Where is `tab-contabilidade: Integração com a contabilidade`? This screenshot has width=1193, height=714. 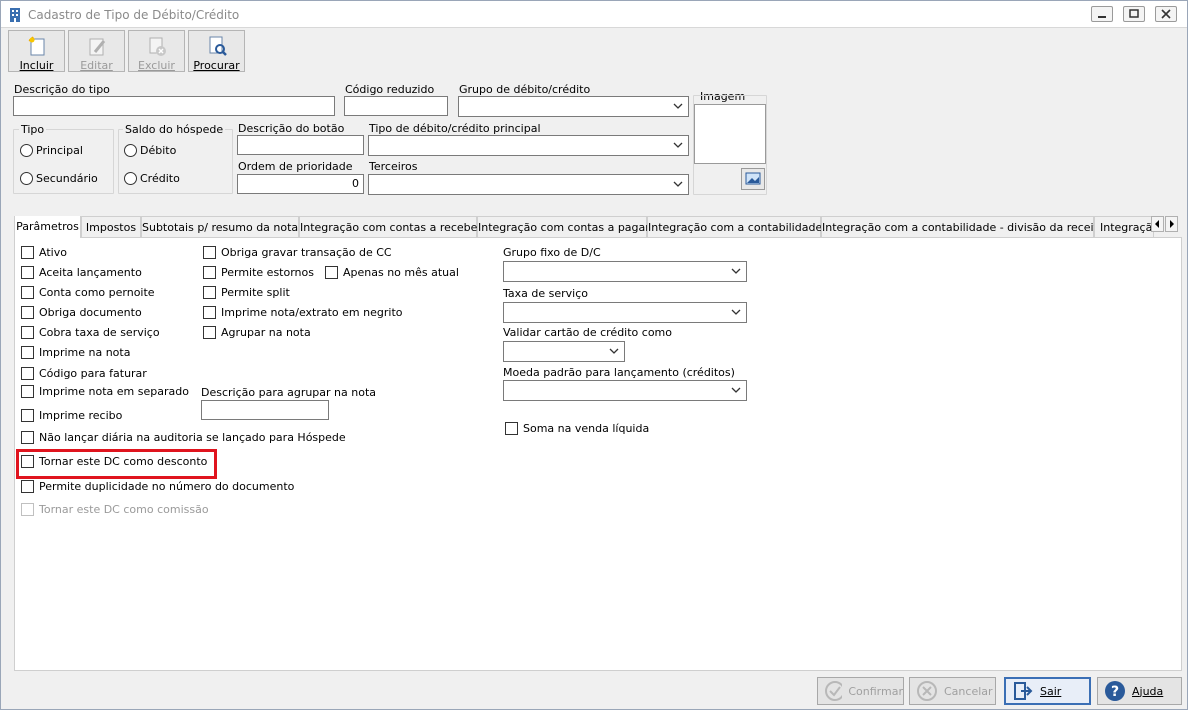 tab-contabilidade: Integração com a contabilidade is located at coordinates (734, 227).